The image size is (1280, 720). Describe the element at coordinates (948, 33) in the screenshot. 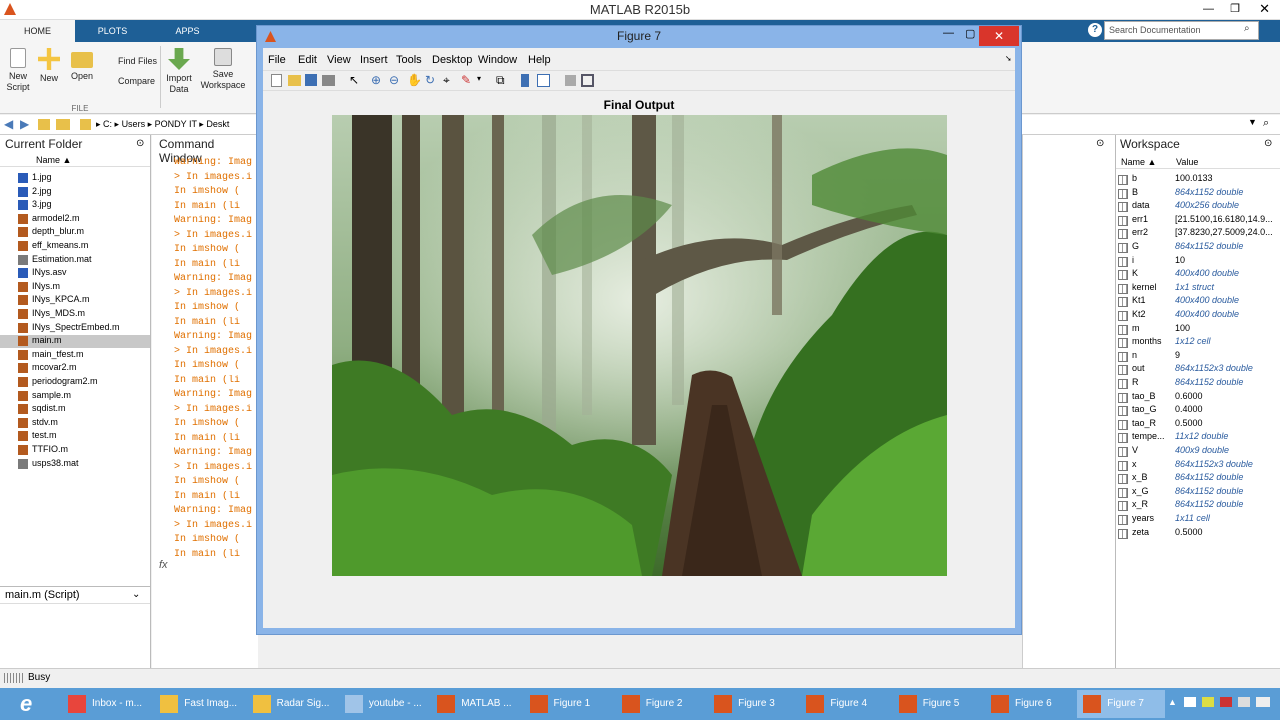

I see `figure-minimize-icon: —` at that location.